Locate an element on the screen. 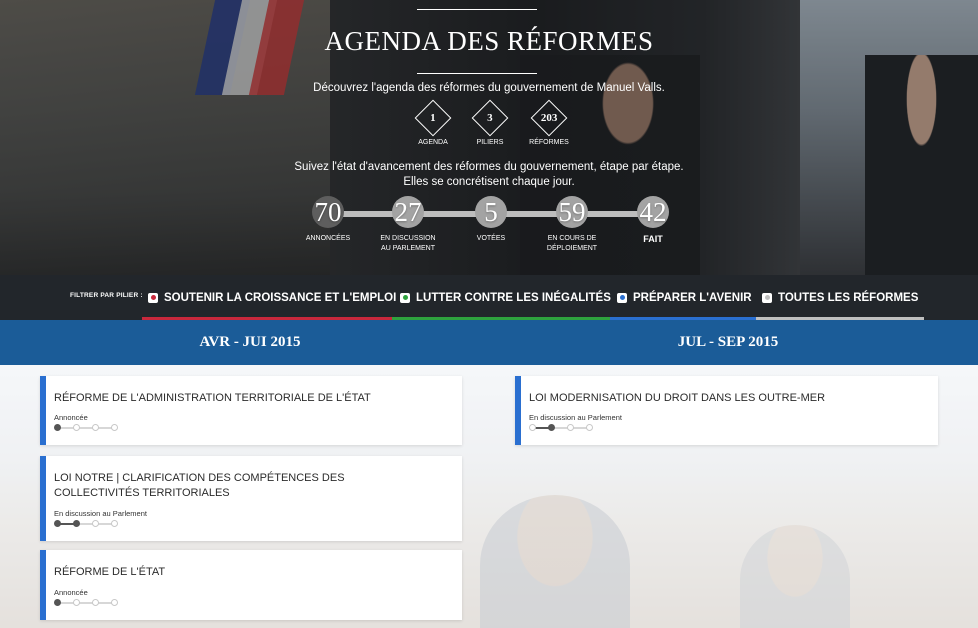 The image size is (978, 628). stage-count: 70 is located at coordinates (328, 212).